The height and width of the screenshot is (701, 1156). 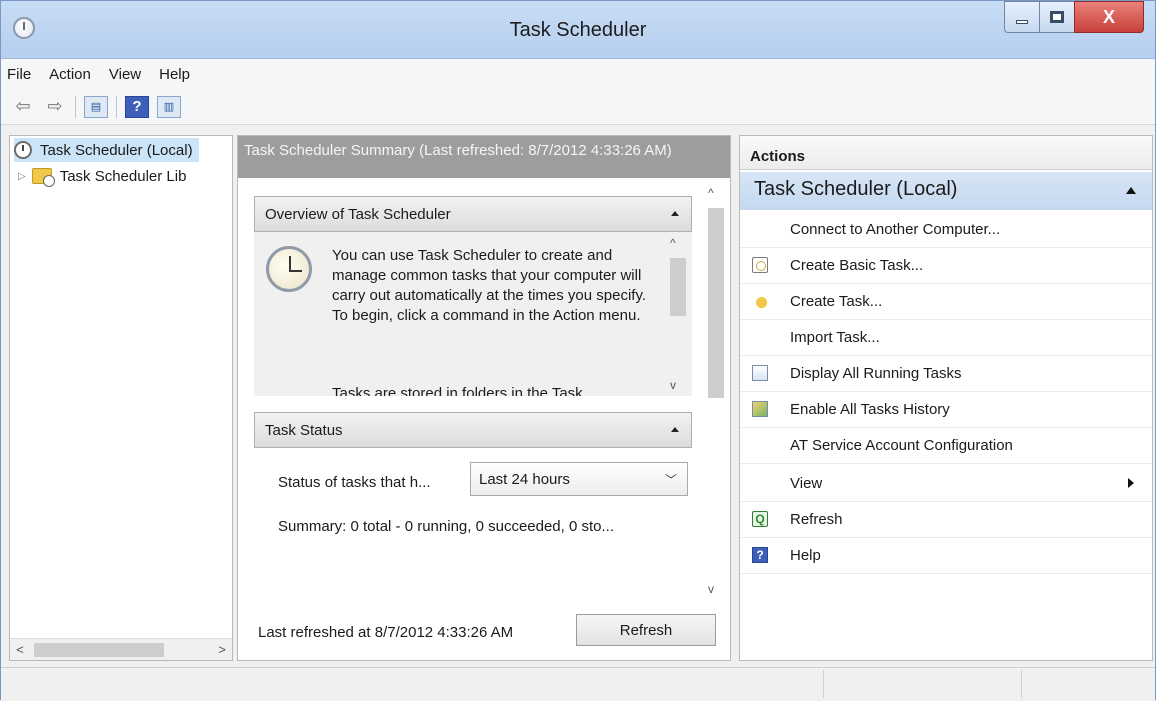 What do you see at coordinates (125, 74) in the screenshot?
I see `menu-view: View` at bounding box center [125, 74].